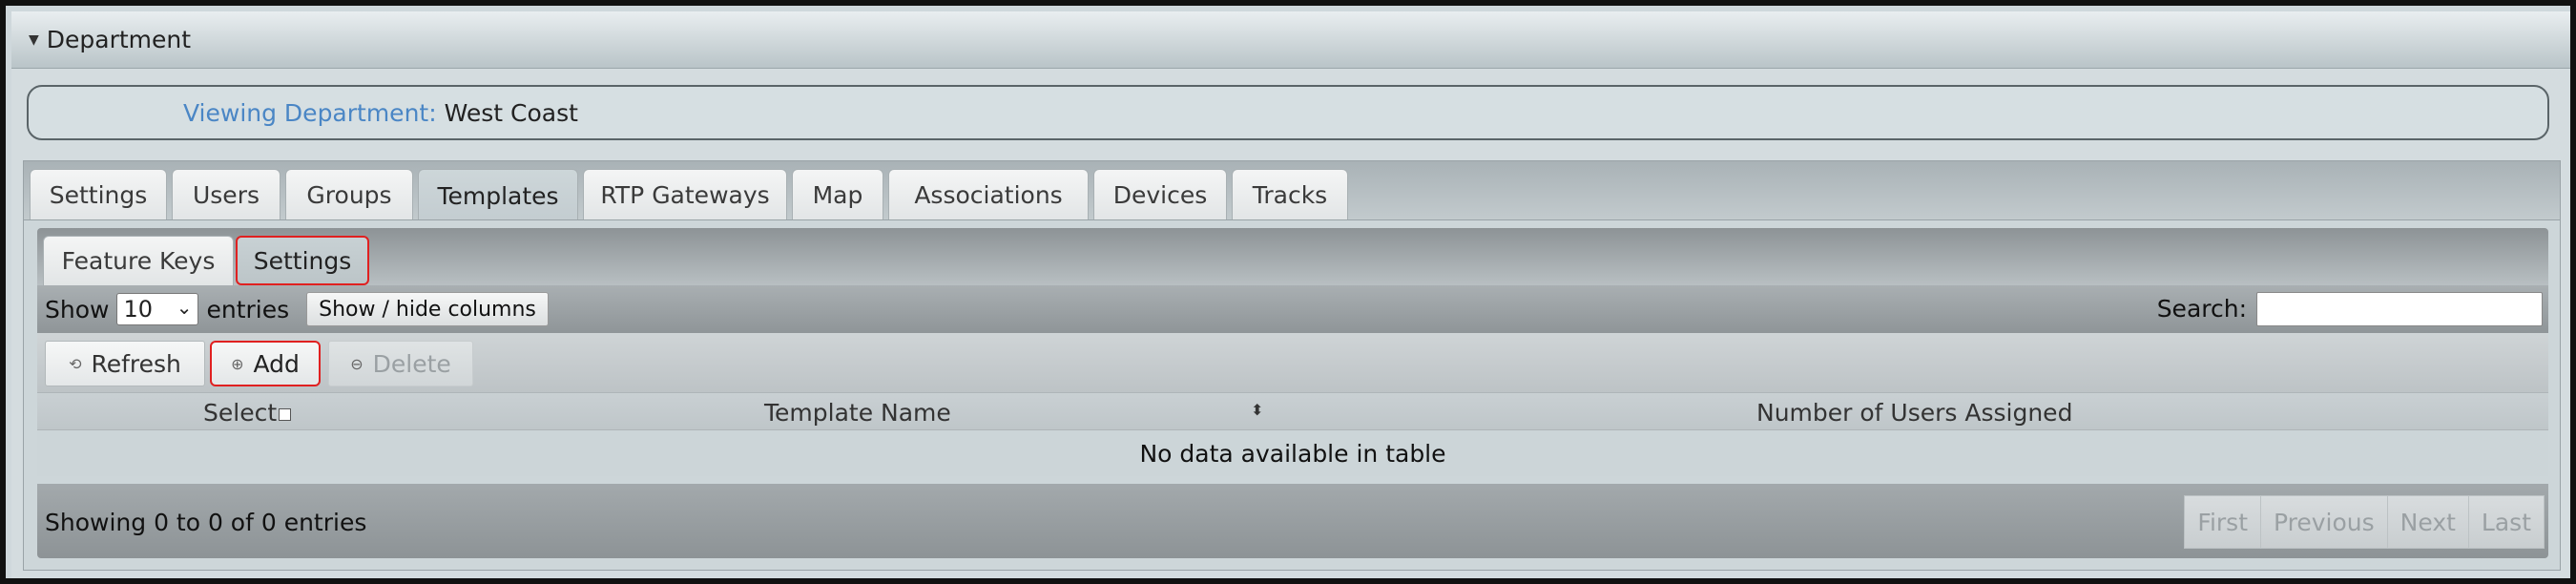  Describe the element at coordinates (276, 363) in the screenshot. I see `add-label: Add` at that location.